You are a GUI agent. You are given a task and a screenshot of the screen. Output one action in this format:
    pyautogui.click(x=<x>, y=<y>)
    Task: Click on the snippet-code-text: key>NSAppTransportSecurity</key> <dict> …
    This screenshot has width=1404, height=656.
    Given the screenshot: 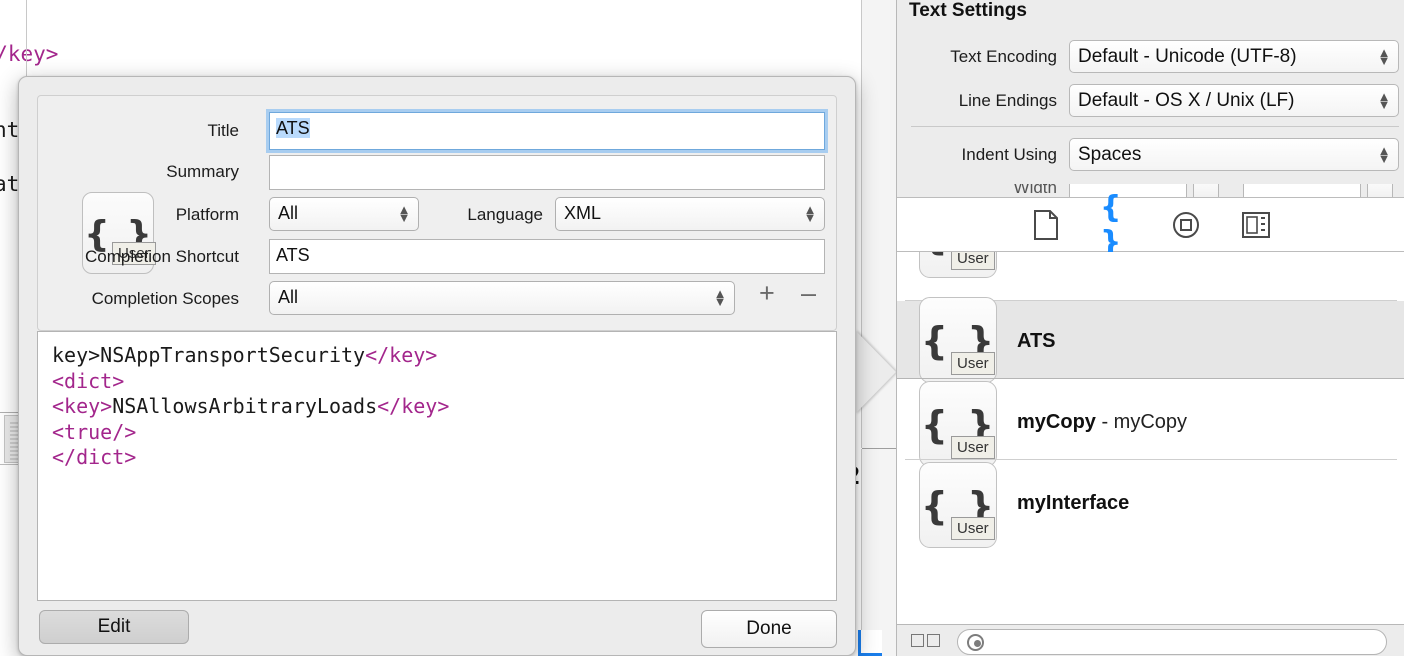 What is the action you would take?
    pyautogui.click(x=437, y=407)
    